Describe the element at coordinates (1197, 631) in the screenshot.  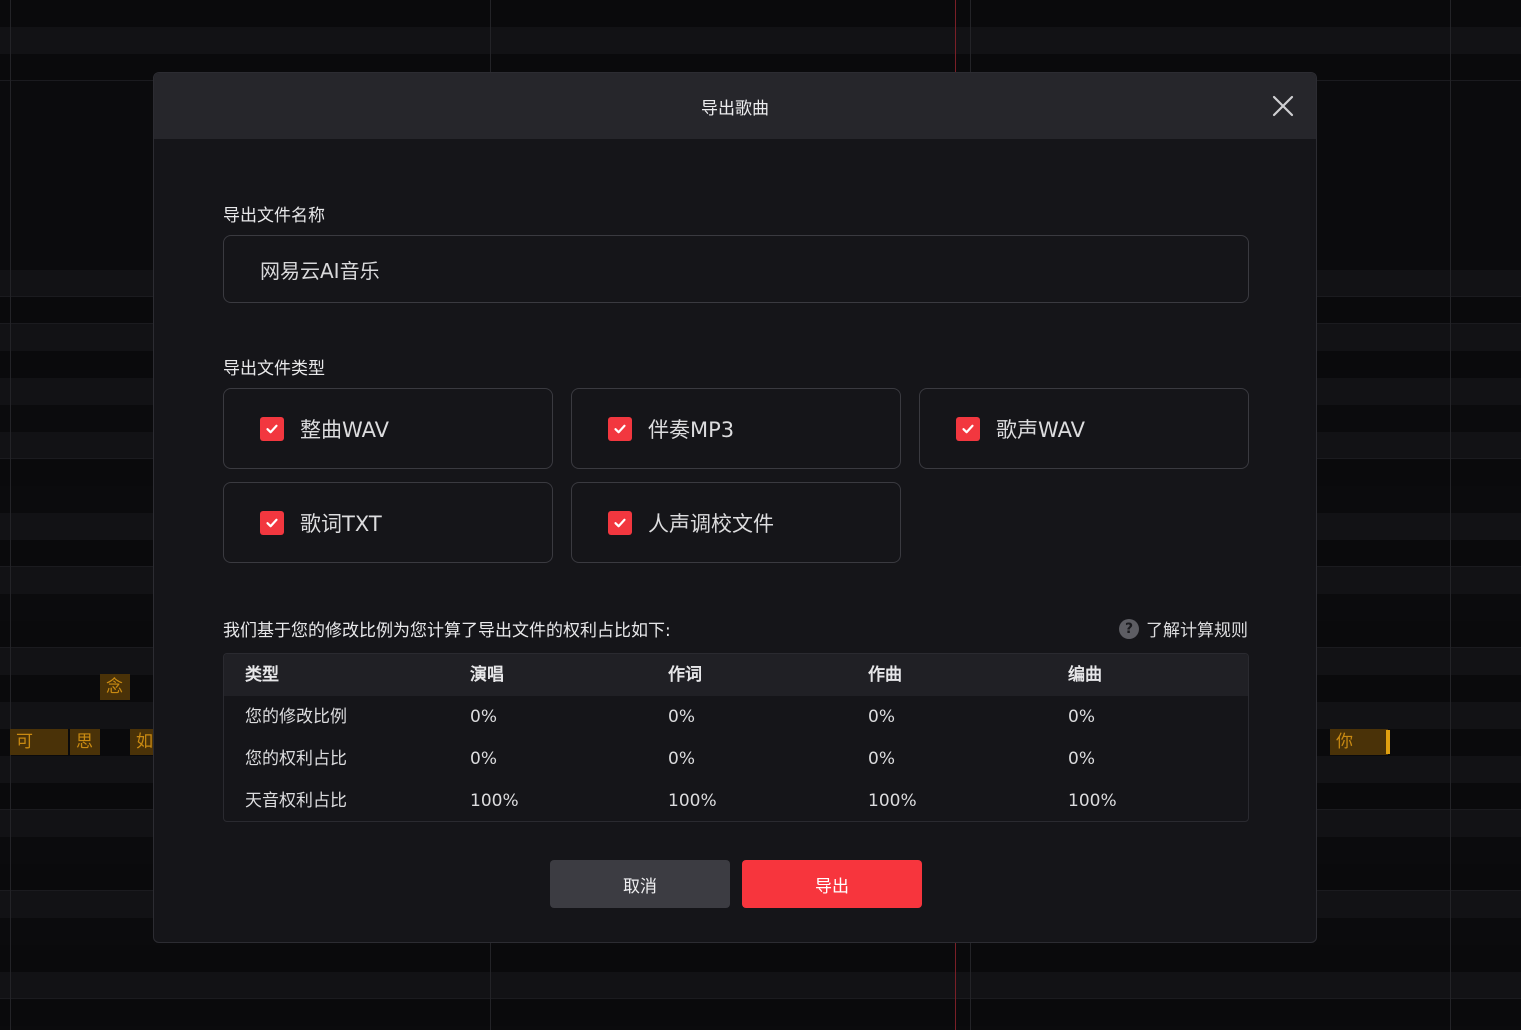
I see `calculation-rules-text: 了解计算规则` at that location.